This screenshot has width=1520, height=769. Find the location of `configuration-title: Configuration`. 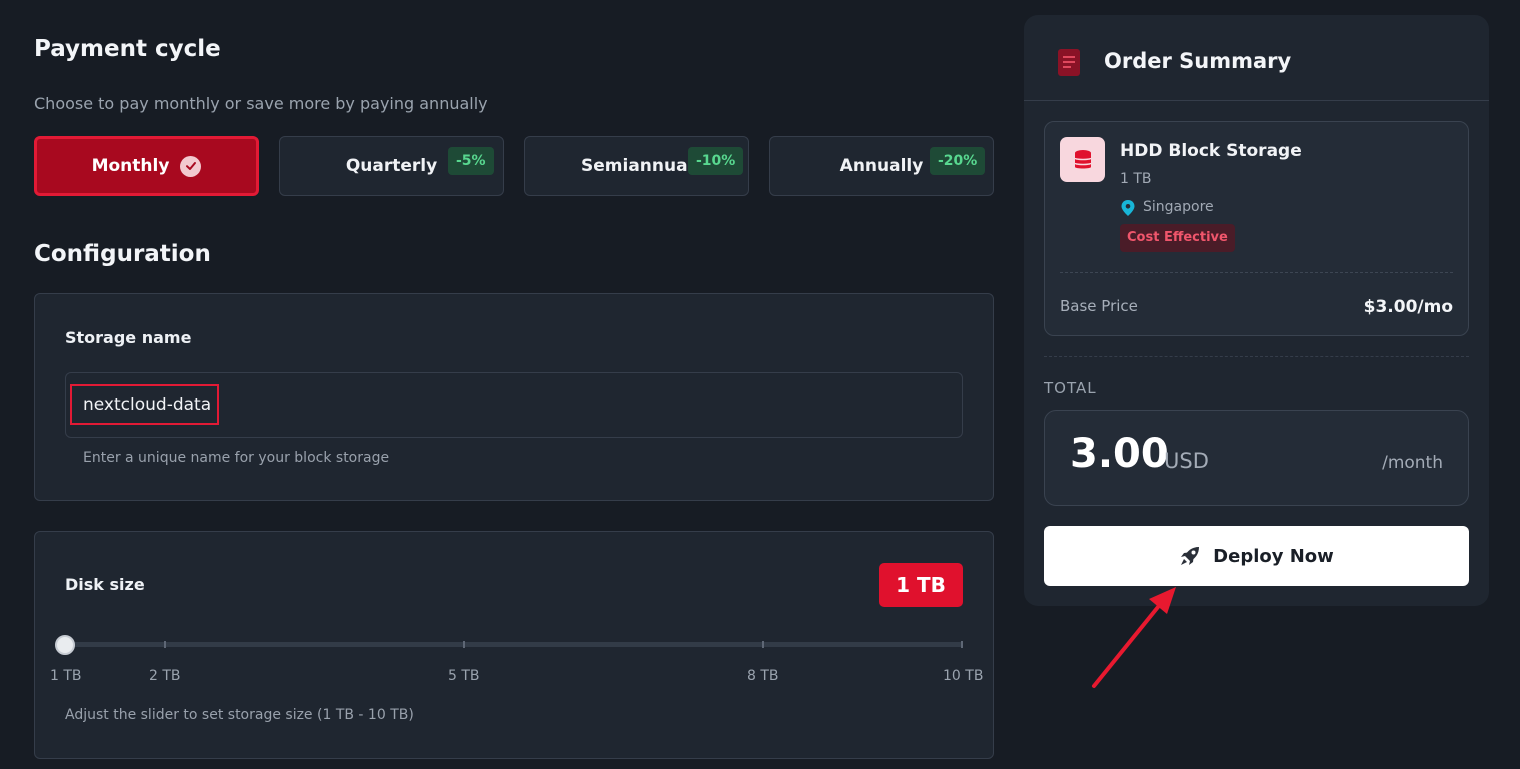

configuration-title: Configuration is located at coordinates (122, 254).